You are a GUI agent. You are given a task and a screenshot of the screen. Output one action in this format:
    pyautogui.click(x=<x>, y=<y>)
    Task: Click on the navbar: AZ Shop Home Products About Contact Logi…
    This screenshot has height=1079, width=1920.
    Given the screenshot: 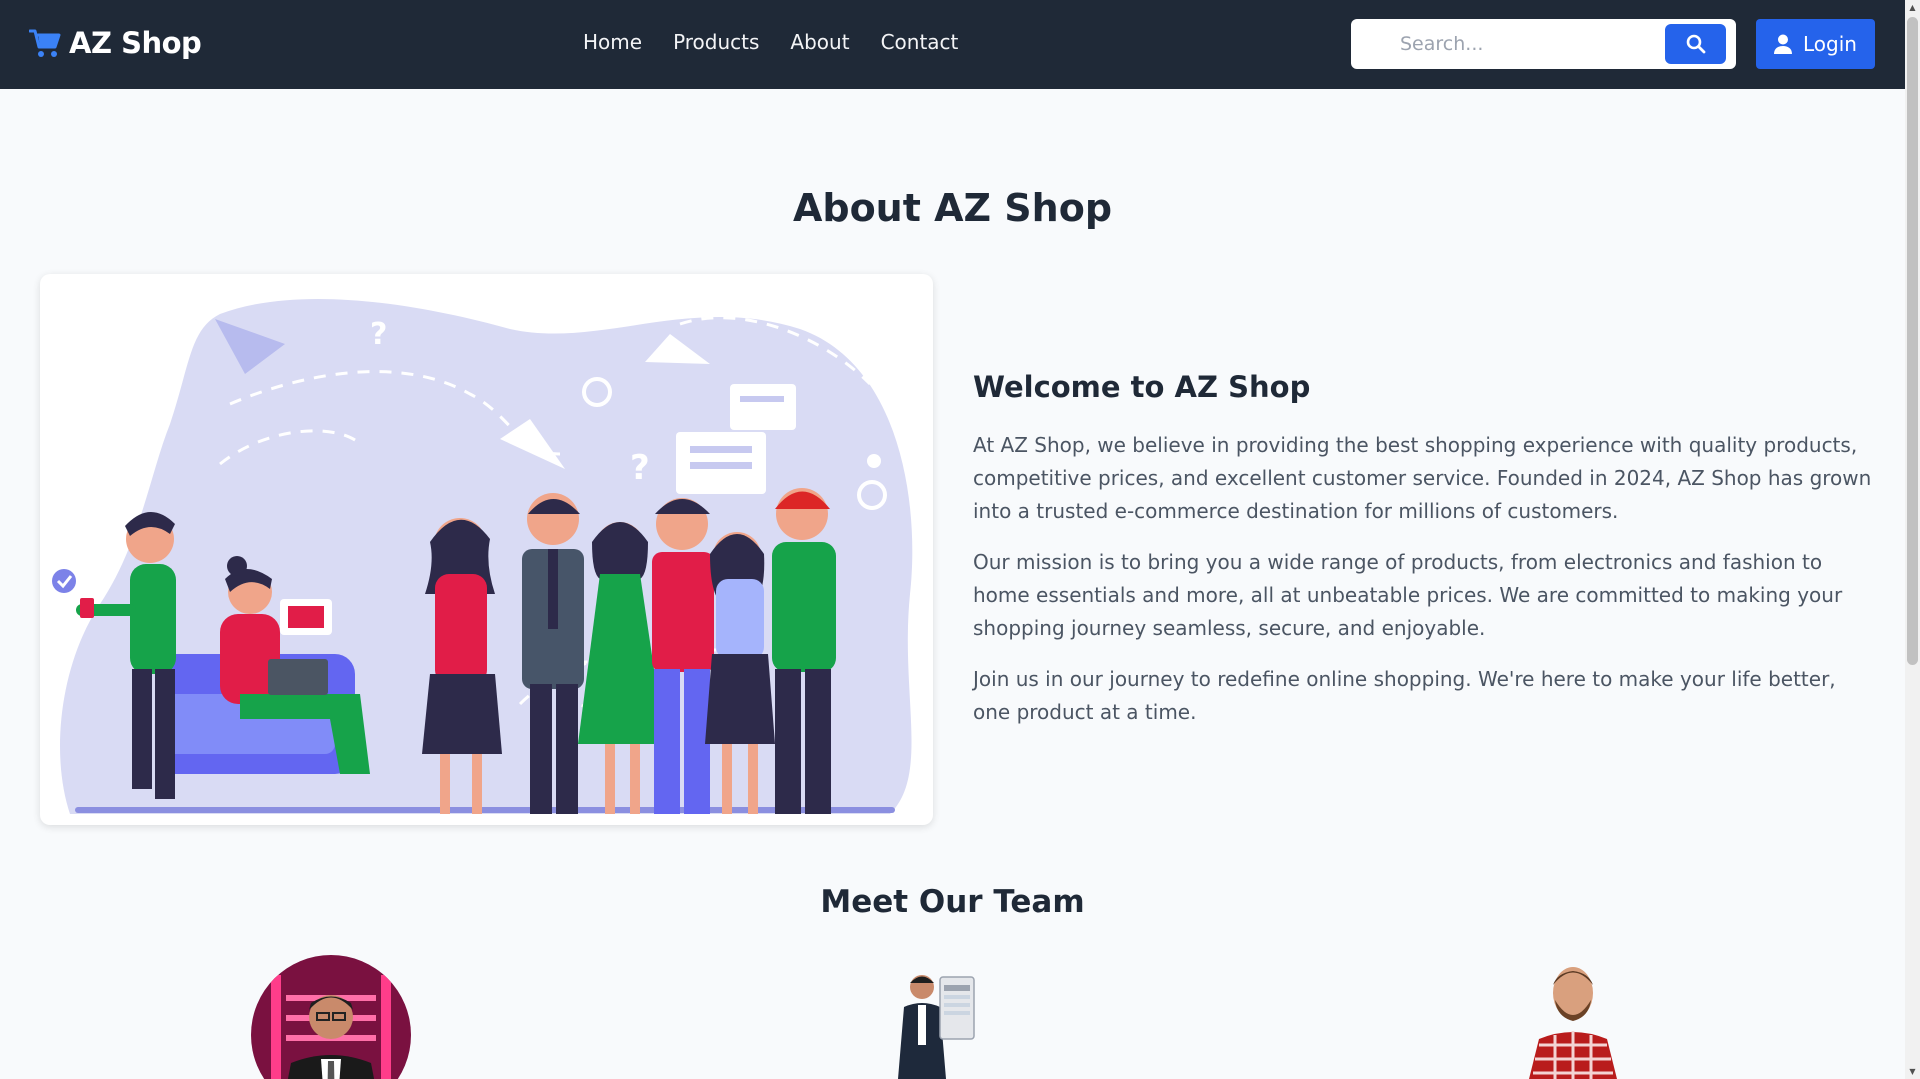 What is the action you would take?
    pyautogui.click(x=952, y=44)
    